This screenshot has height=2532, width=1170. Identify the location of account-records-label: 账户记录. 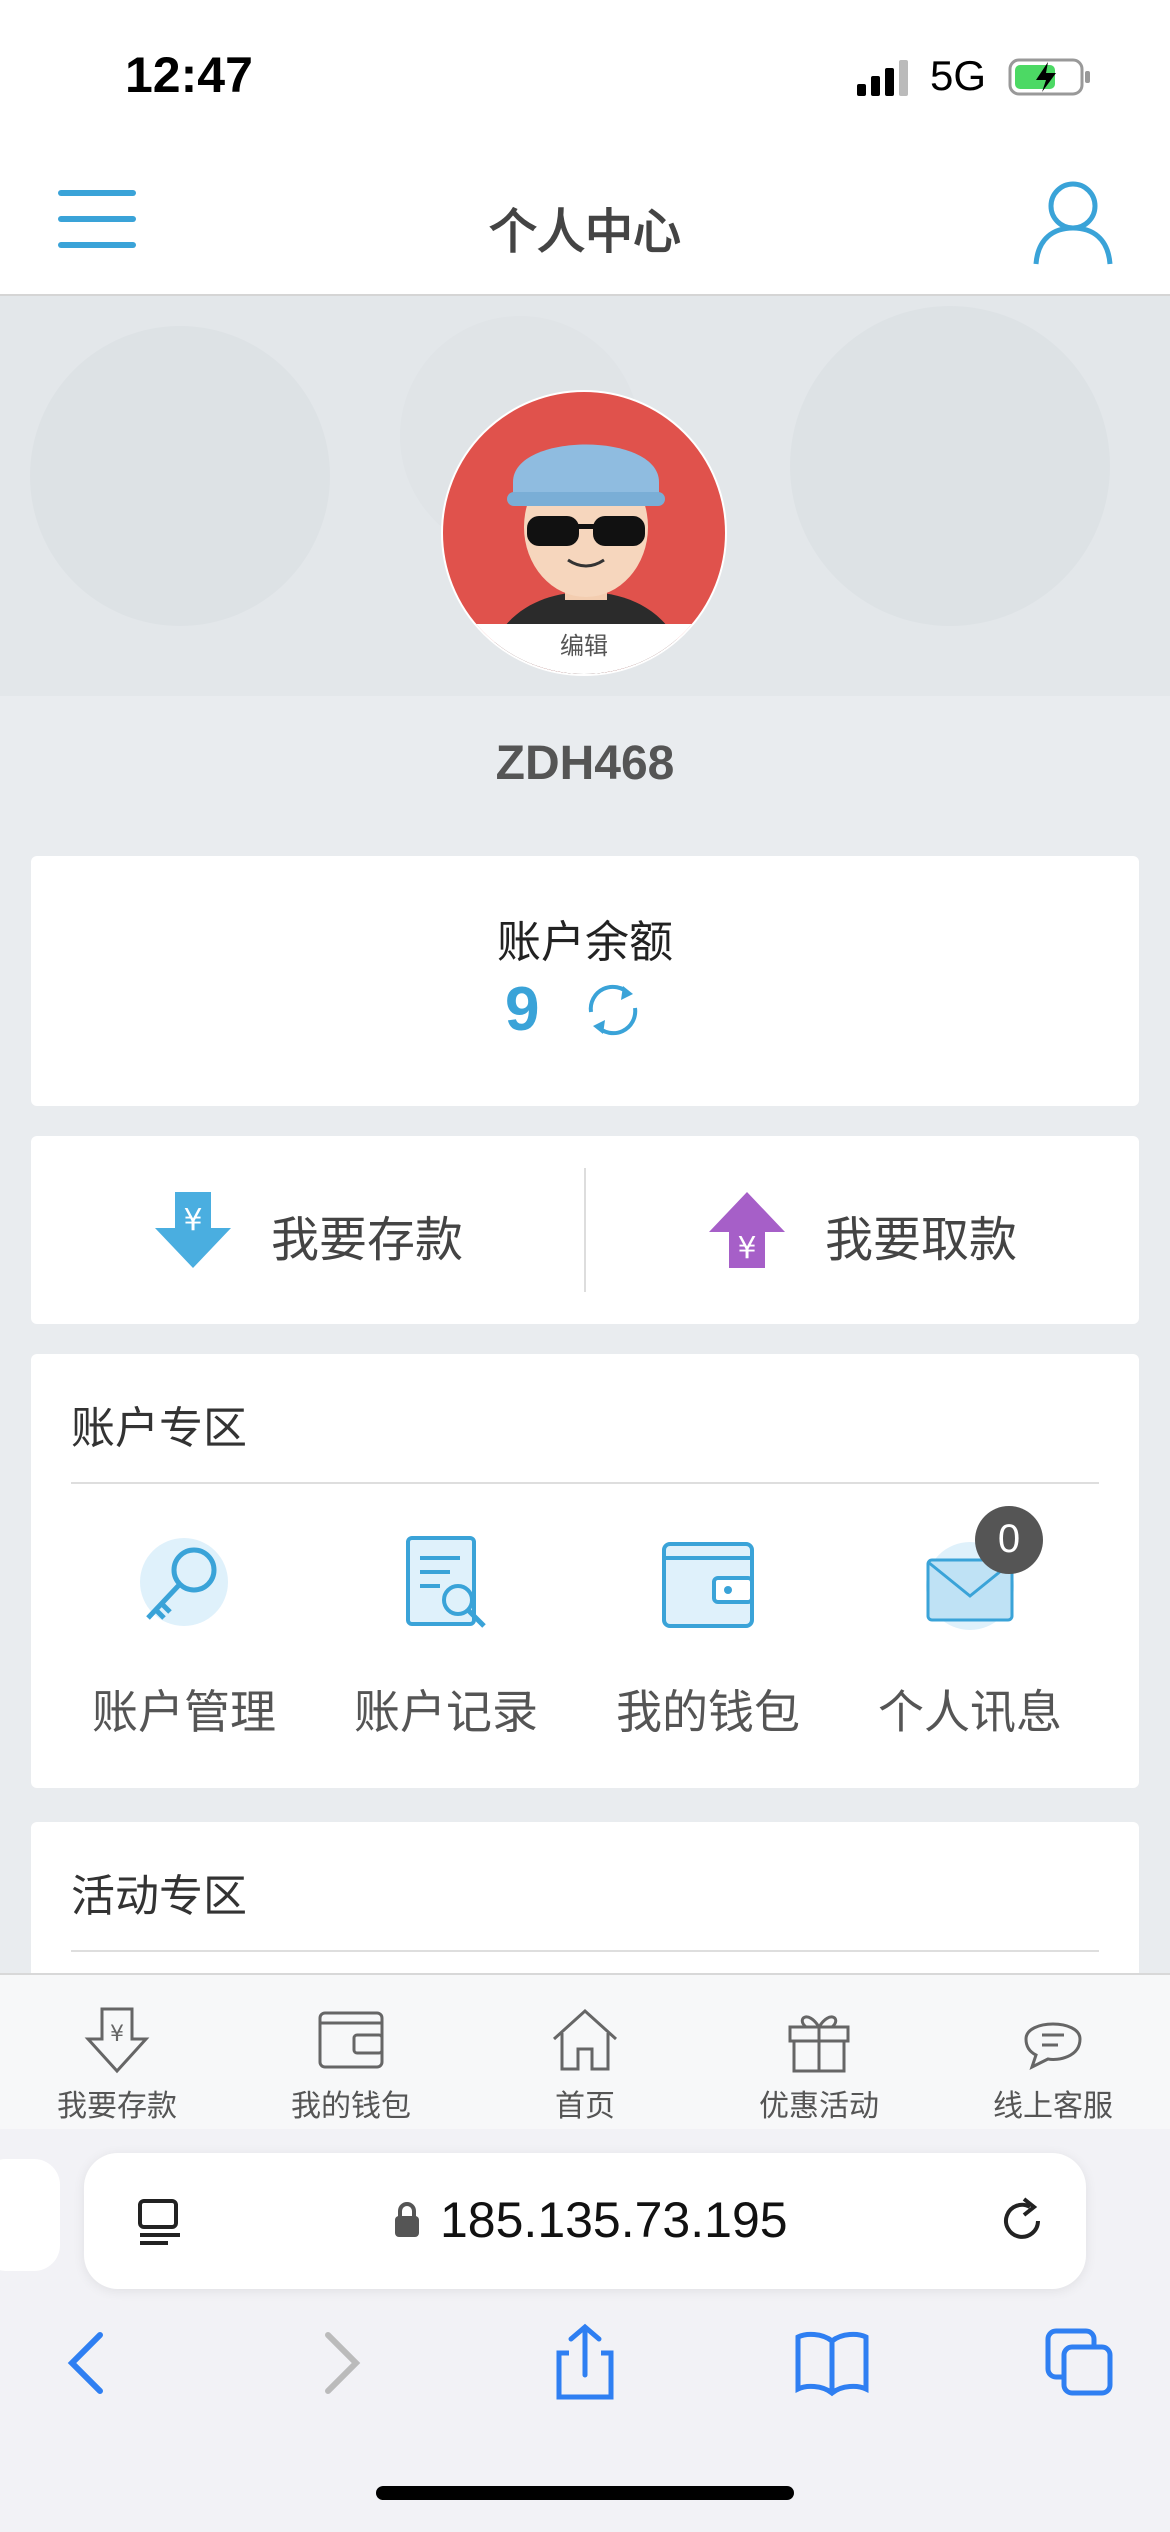
(446, 1712).